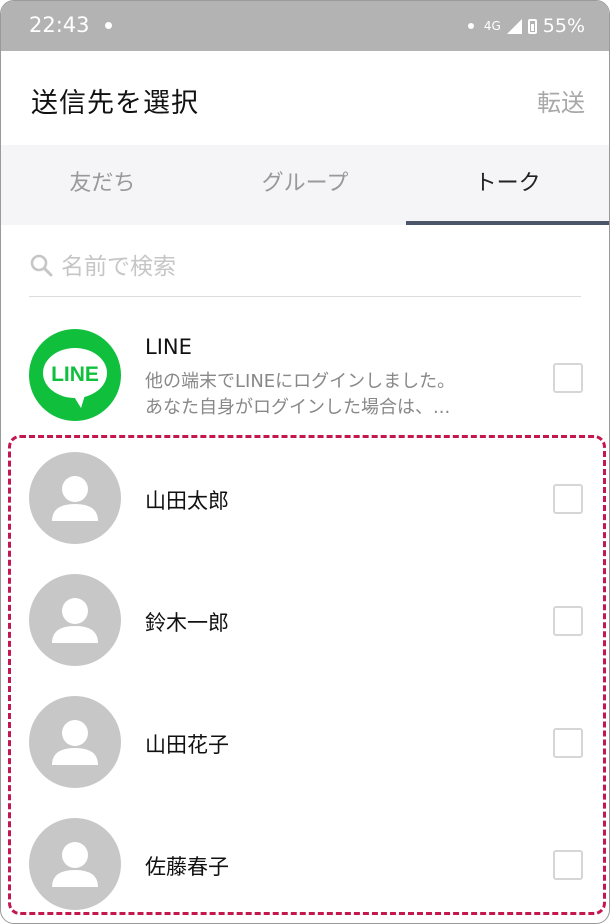 Image resolution: width=610 pixels, height=924 pixels. What do you see at coordinates (187, 623) in the screenshot?
I see `chat-name: 鈴木一郎` at bounding box center [187, 623].